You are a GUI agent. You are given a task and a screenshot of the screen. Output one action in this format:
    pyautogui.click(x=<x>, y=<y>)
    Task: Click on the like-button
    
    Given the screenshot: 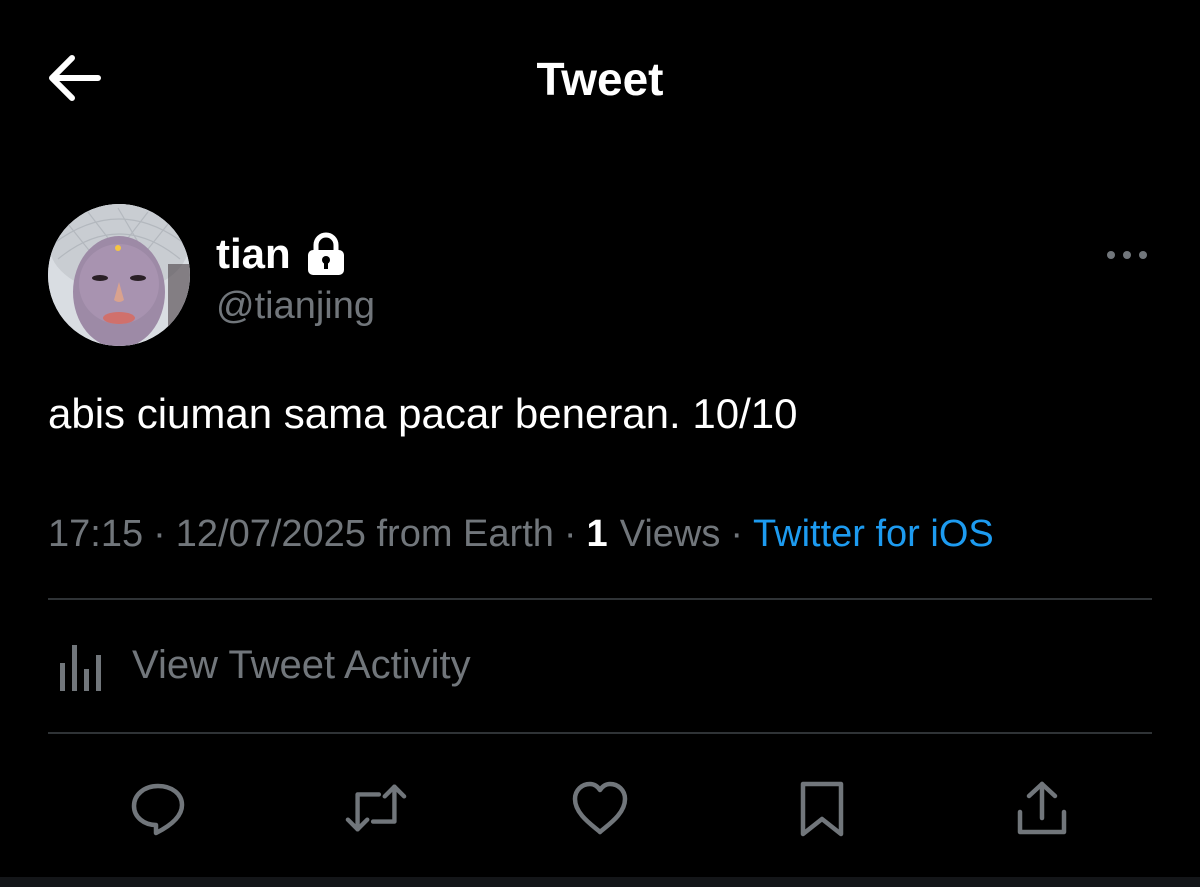 What is the action you would take?
    pyautogui.click(x=600, y=808)
    